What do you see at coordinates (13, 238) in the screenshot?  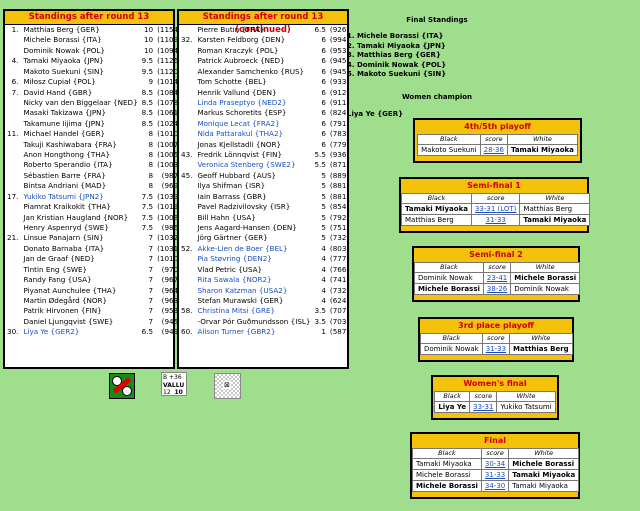 I see `standing-rank: 21.` at bounding box center [13, 238].